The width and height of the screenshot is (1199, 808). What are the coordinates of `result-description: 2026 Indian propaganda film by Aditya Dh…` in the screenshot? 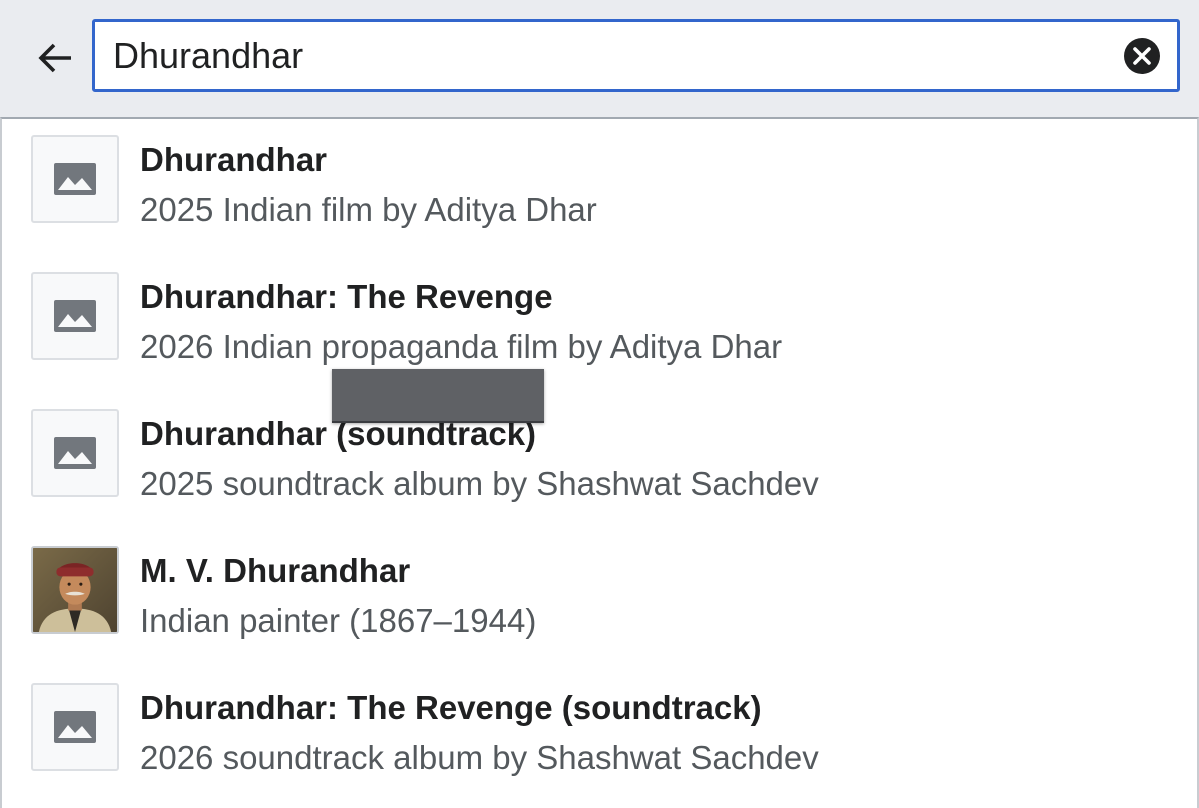 It's located at (461, 346).